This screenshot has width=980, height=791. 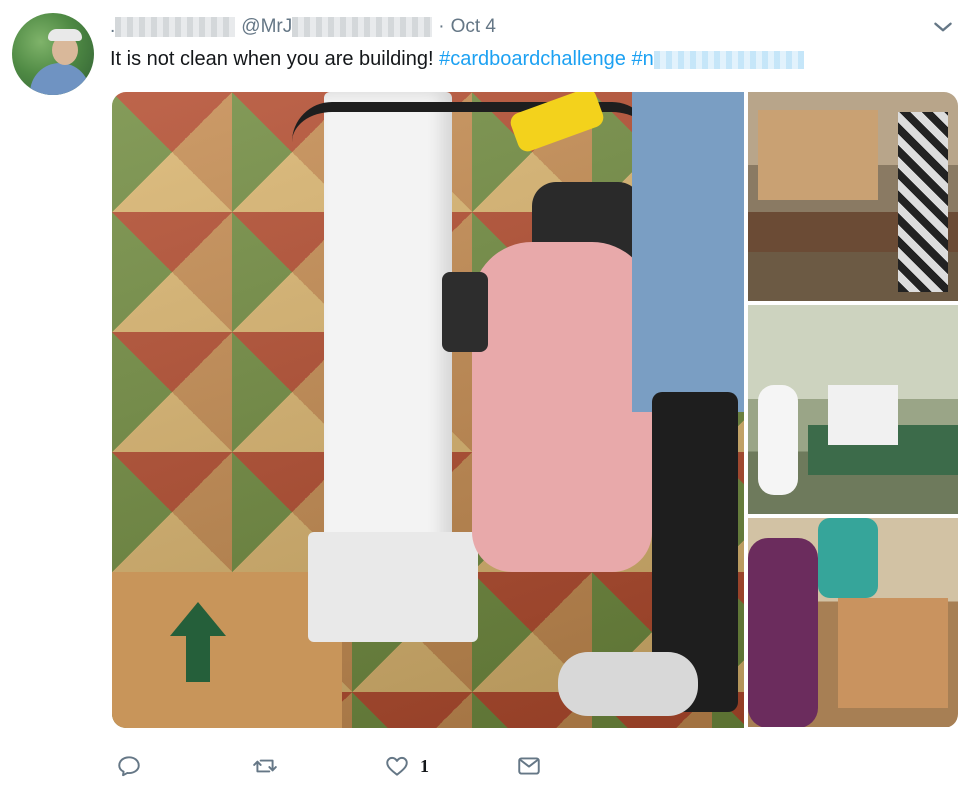 I want to click on retweet-icon, so click(x=265, y=766).